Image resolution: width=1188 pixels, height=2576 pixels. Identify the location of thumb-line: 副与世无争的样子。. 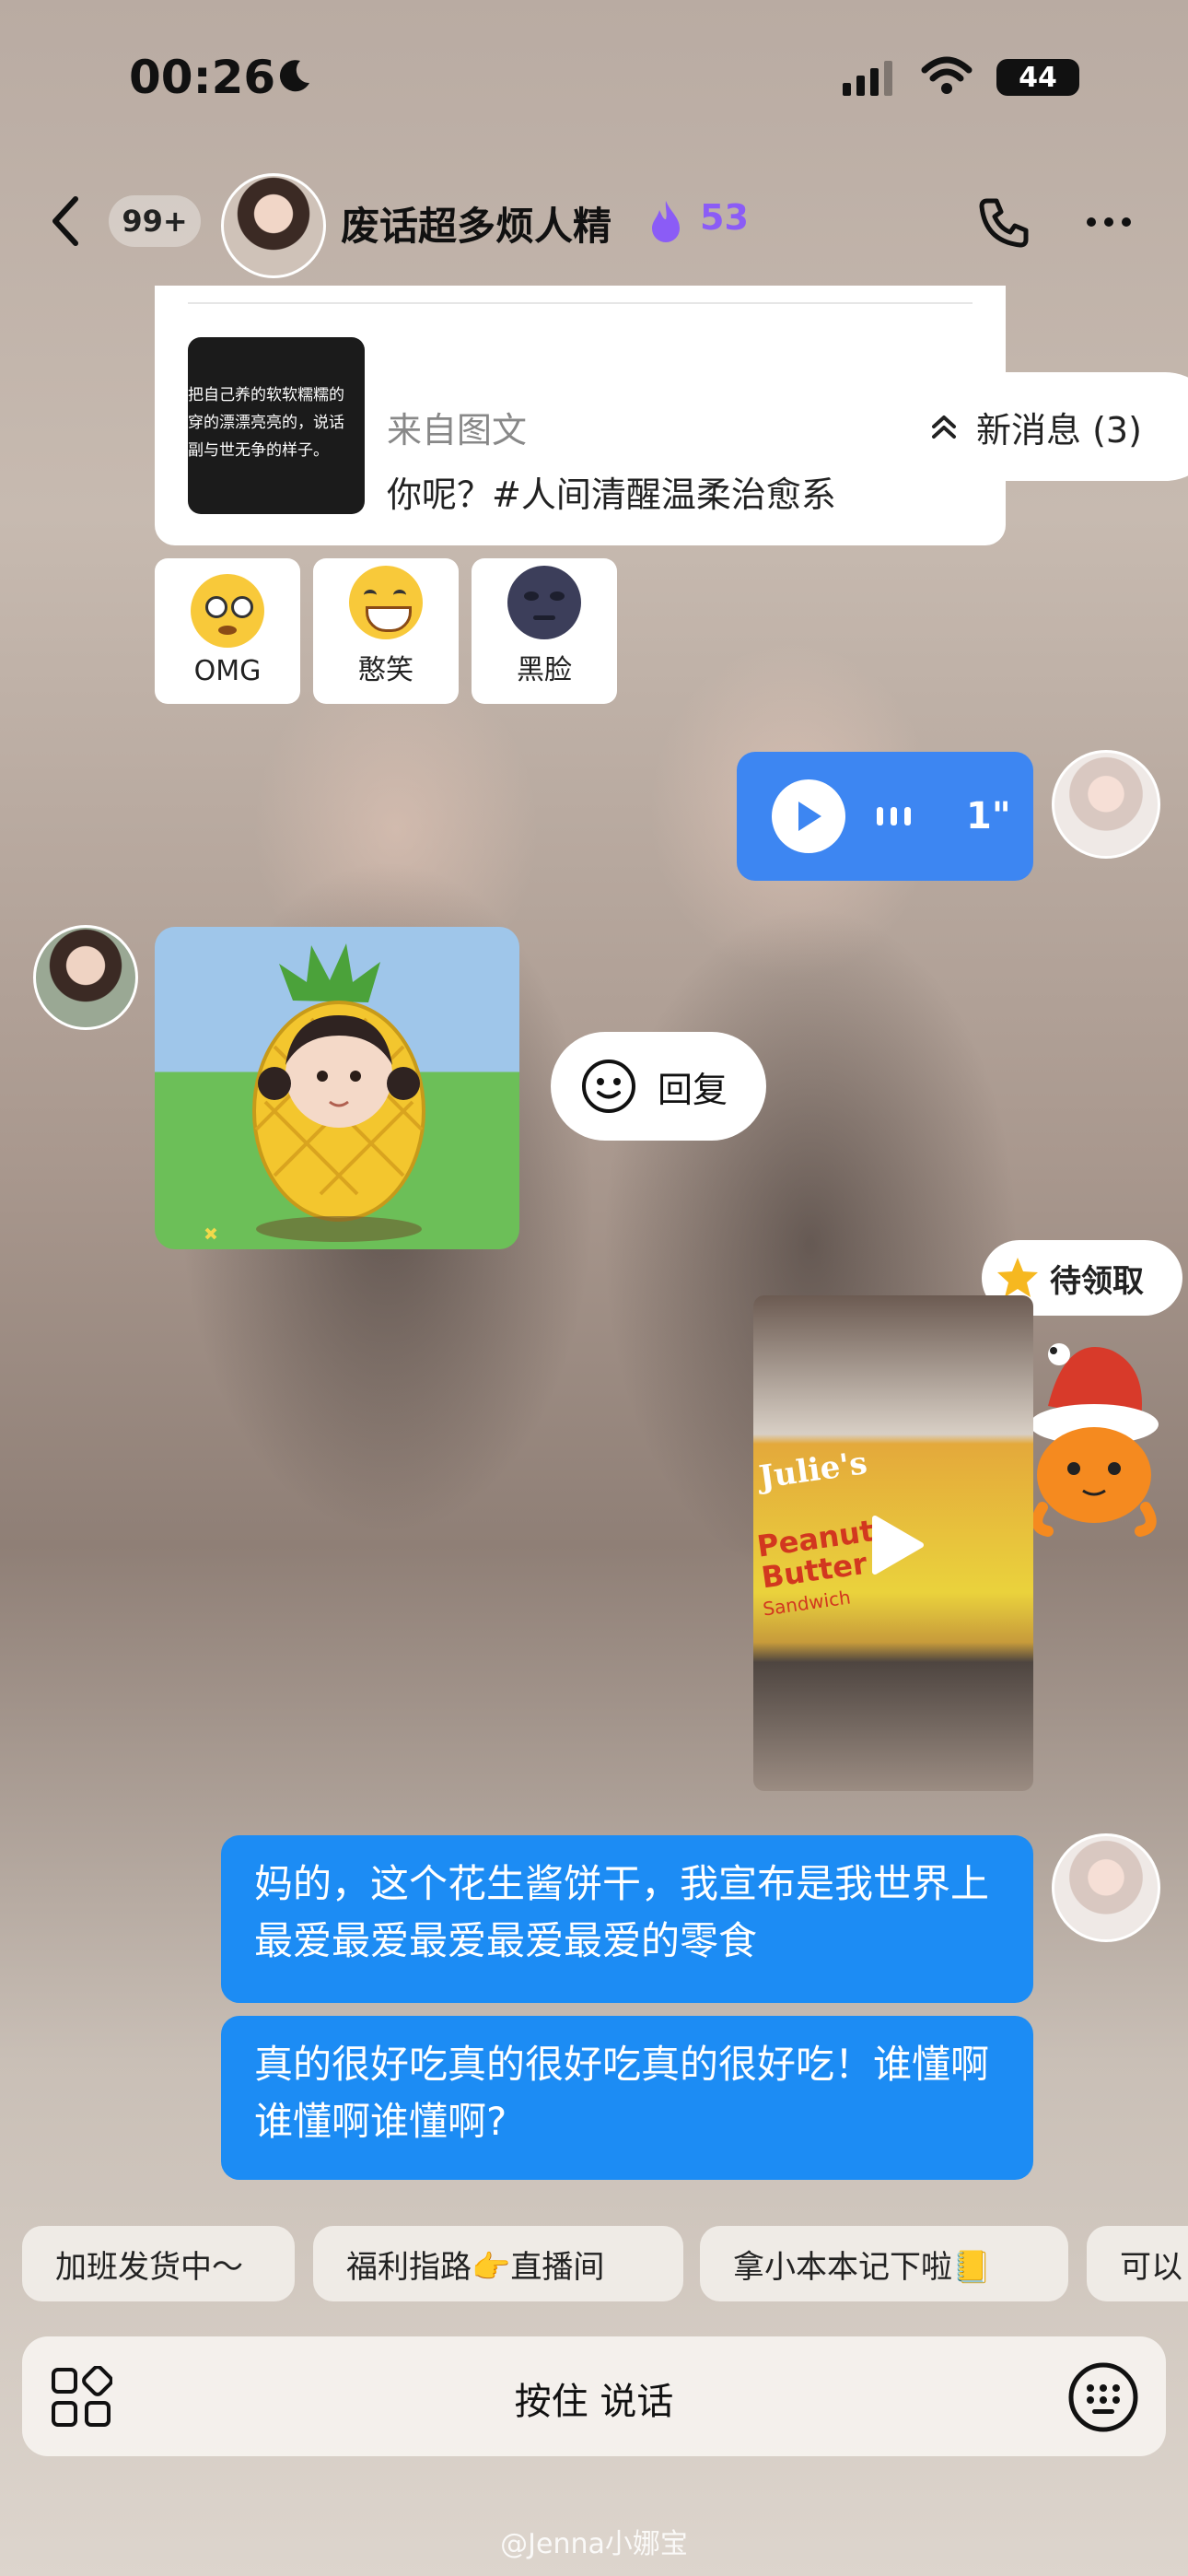
(258, 450).